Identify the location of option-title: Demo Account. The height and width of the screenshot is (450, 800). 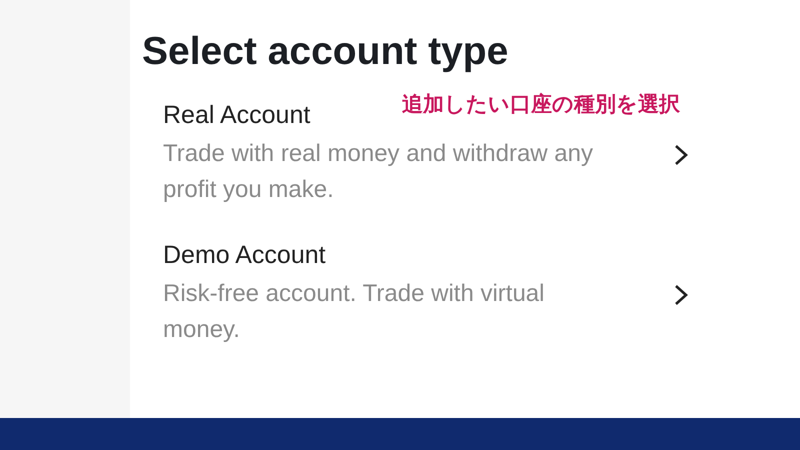
(244, 255).